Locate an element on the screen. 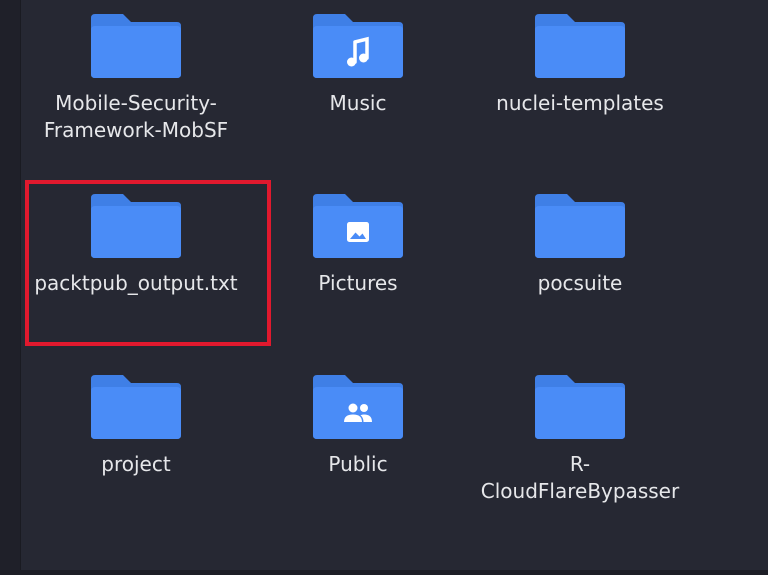  folder-item-music: Music is located at coordinates (358, 85).